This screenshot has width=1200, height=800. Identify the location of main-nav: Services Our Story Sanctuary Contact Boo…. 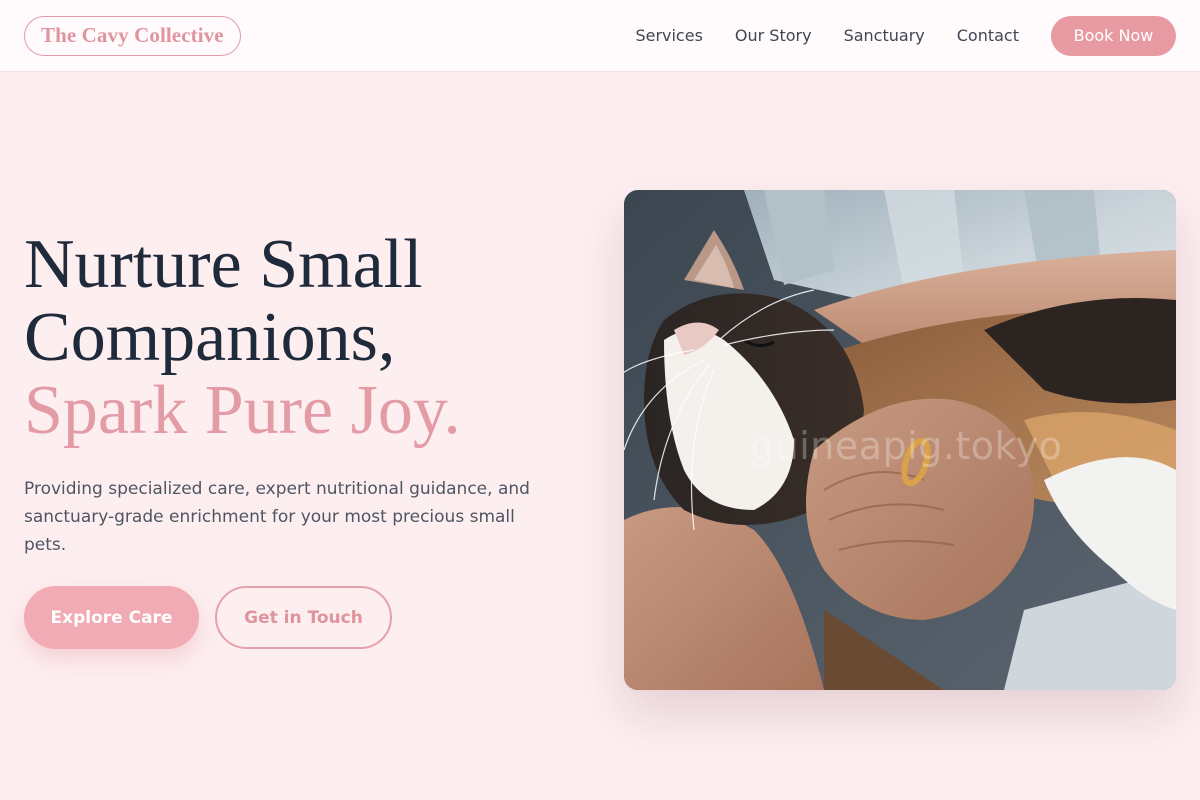
(905, 35).